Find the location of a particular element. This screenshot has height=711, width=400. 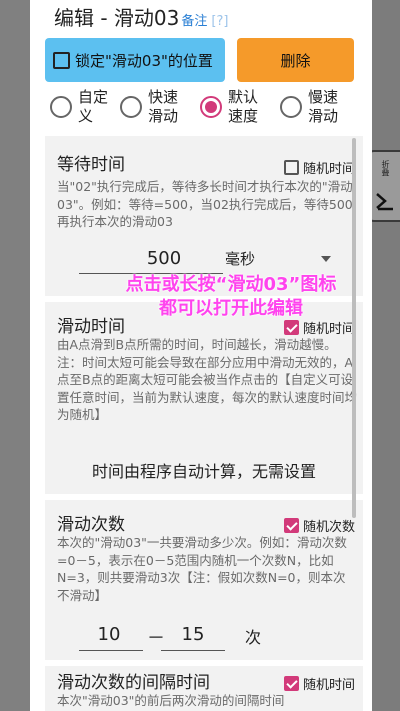

speed-radio-group: 自定义 快速滑动 默认速度 慢速滑动 is located at coordinates (205, 109).